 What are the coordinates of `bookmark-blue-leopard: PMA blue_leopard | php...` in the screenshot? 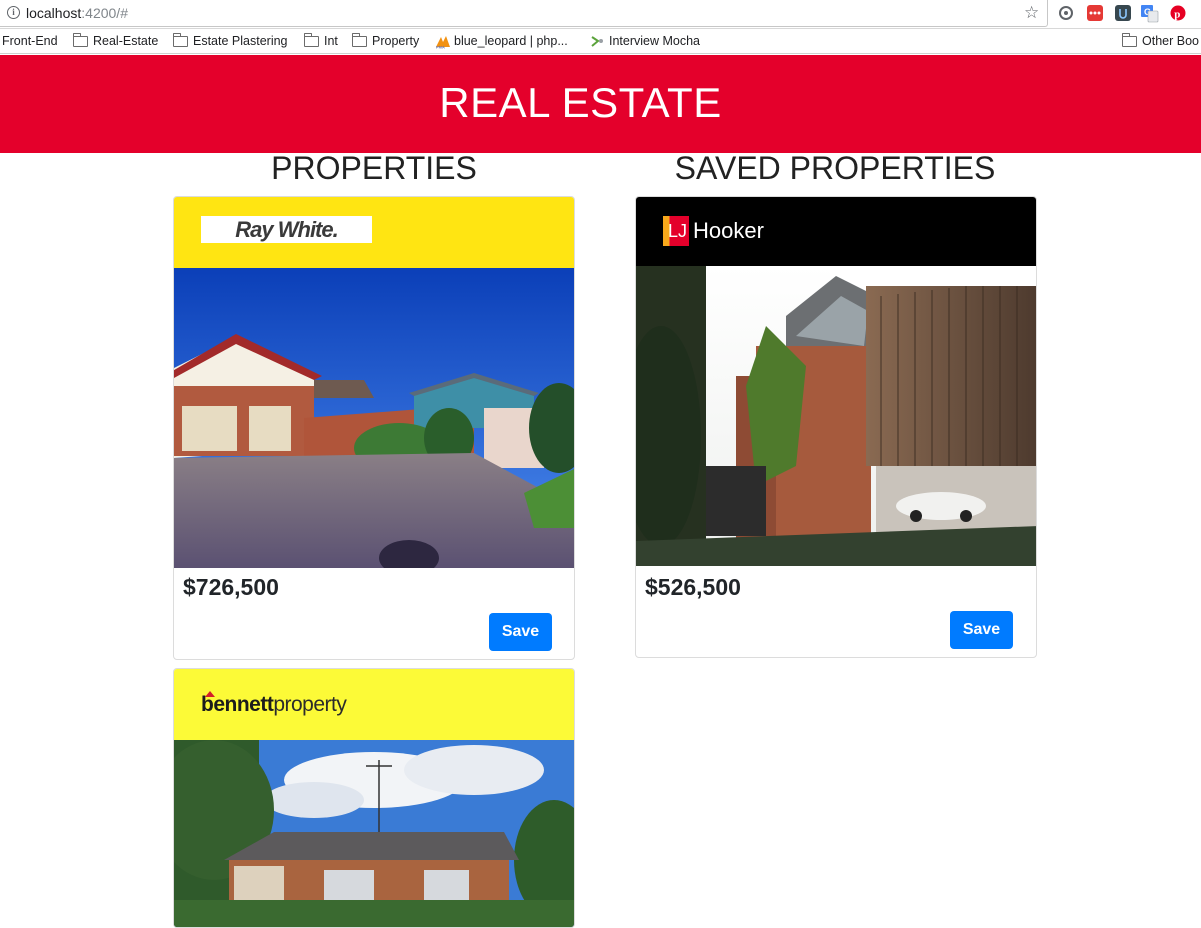 It's located at (501, 41).